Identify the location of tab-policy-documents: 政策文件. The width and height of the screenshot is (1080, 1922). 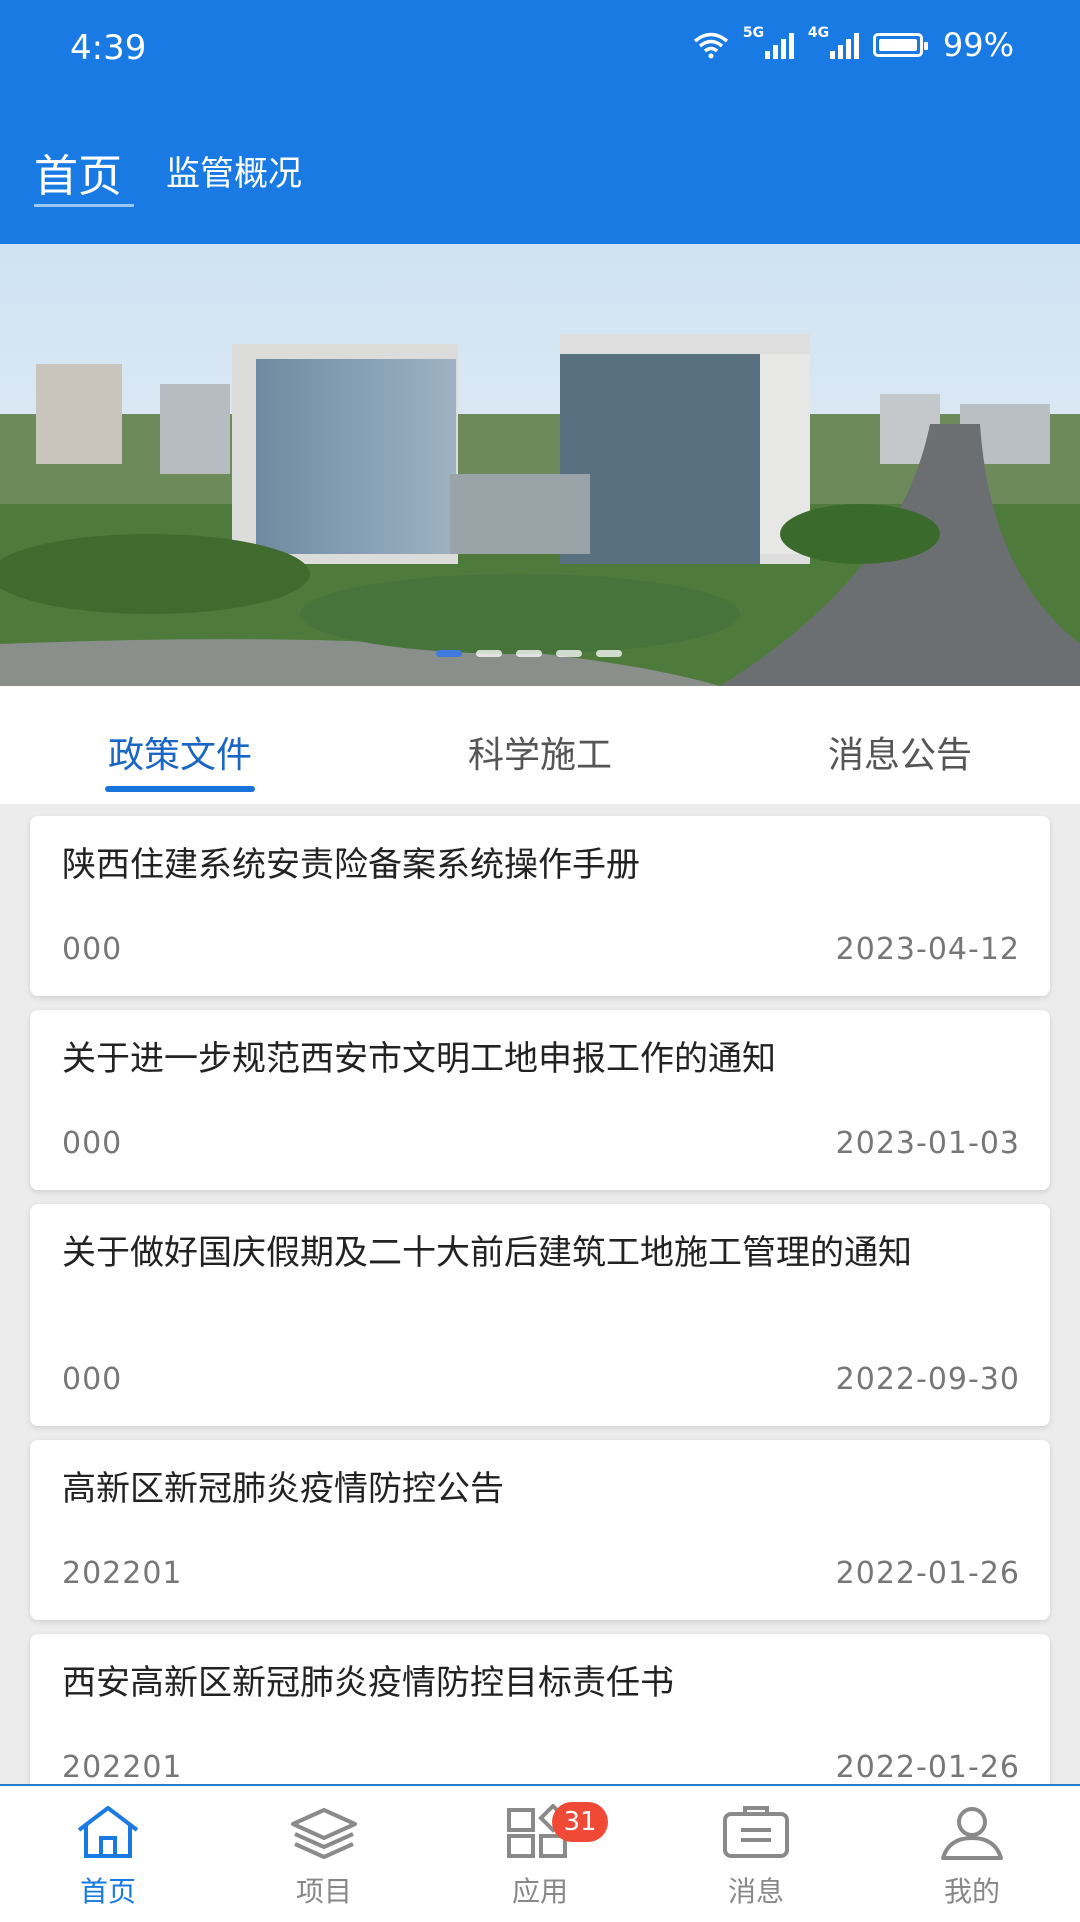
(180, 752).